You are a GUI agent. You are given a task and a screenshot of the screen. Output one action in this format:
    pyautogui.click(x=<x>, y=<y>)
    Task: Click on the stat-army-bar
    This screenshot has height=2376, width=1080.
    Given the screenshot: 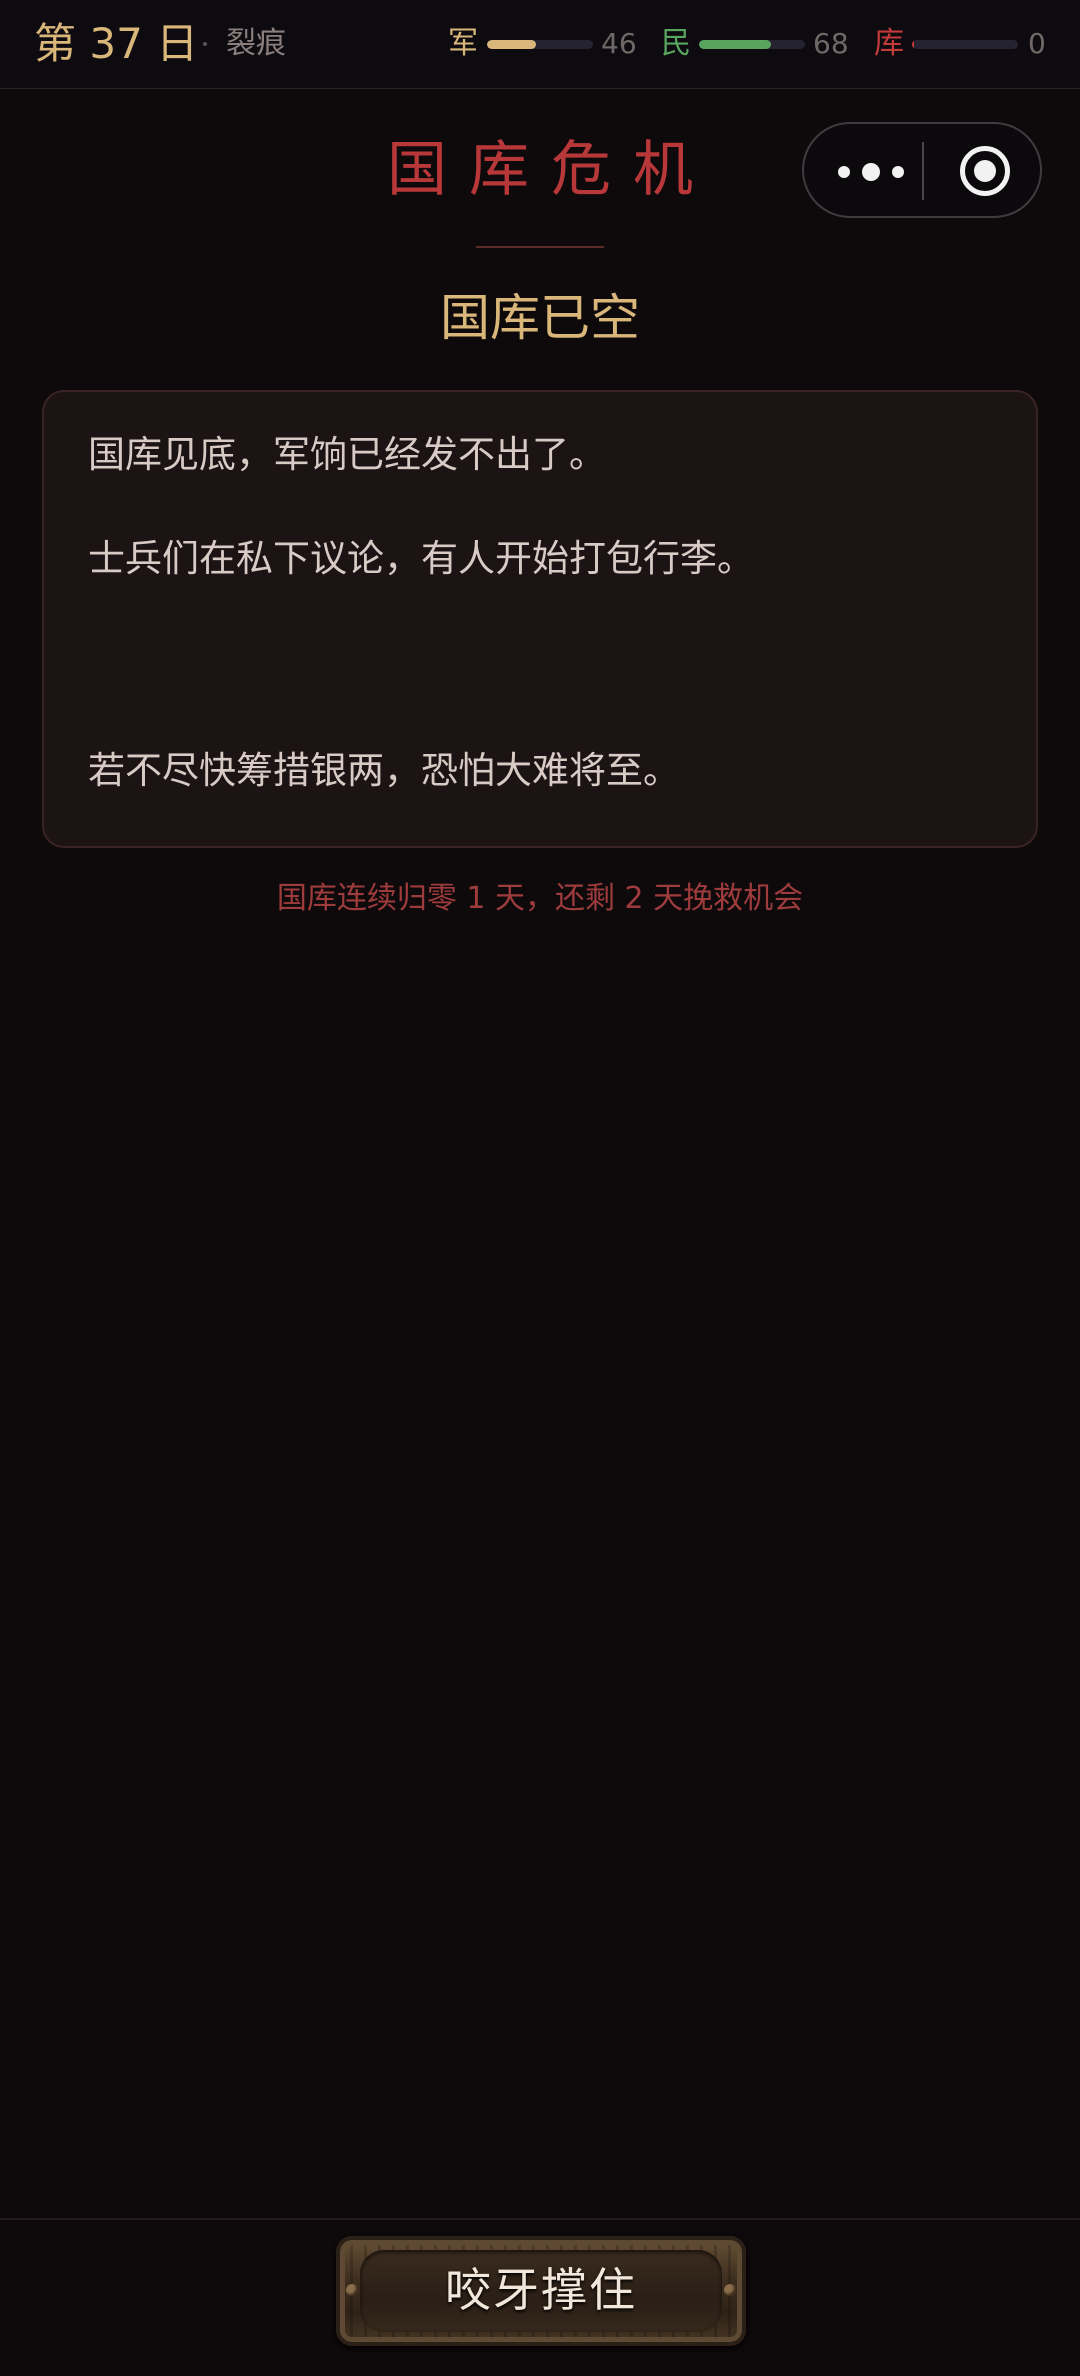 What is the action you would take?
    pyautogui.click(x=540, y=44)
    